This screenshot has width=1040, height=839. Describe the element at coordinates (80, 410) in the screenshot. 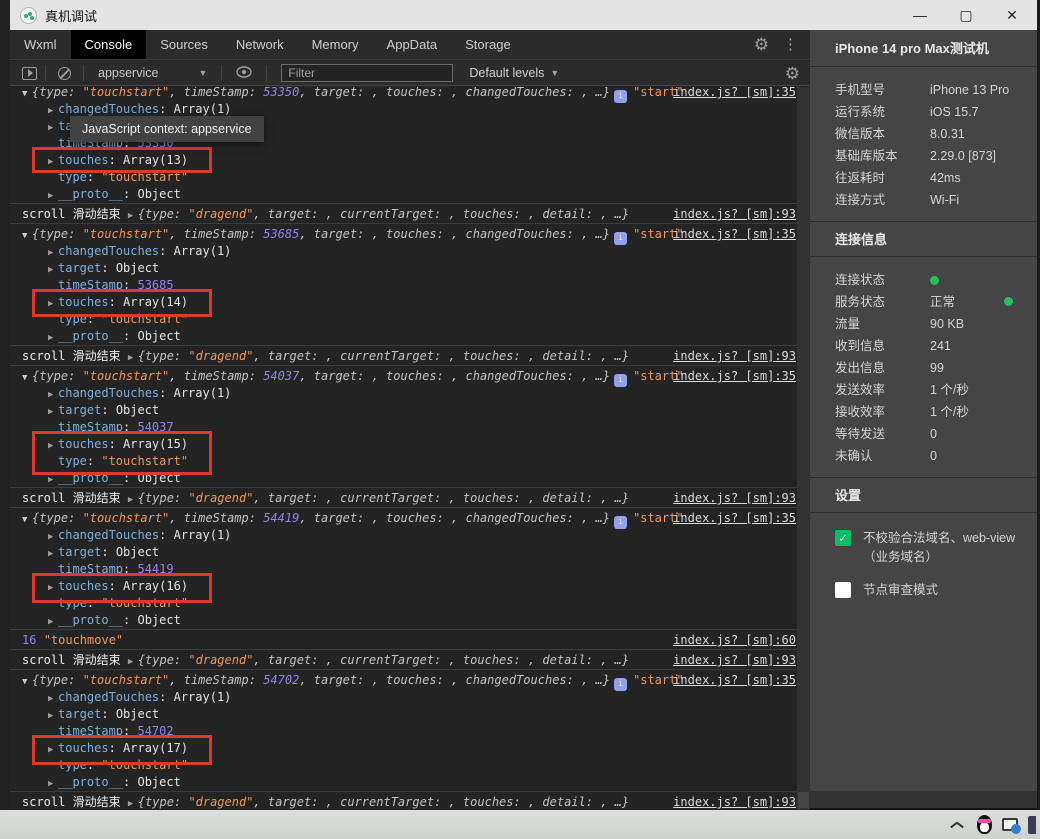

I see `property-key: target` at that location.